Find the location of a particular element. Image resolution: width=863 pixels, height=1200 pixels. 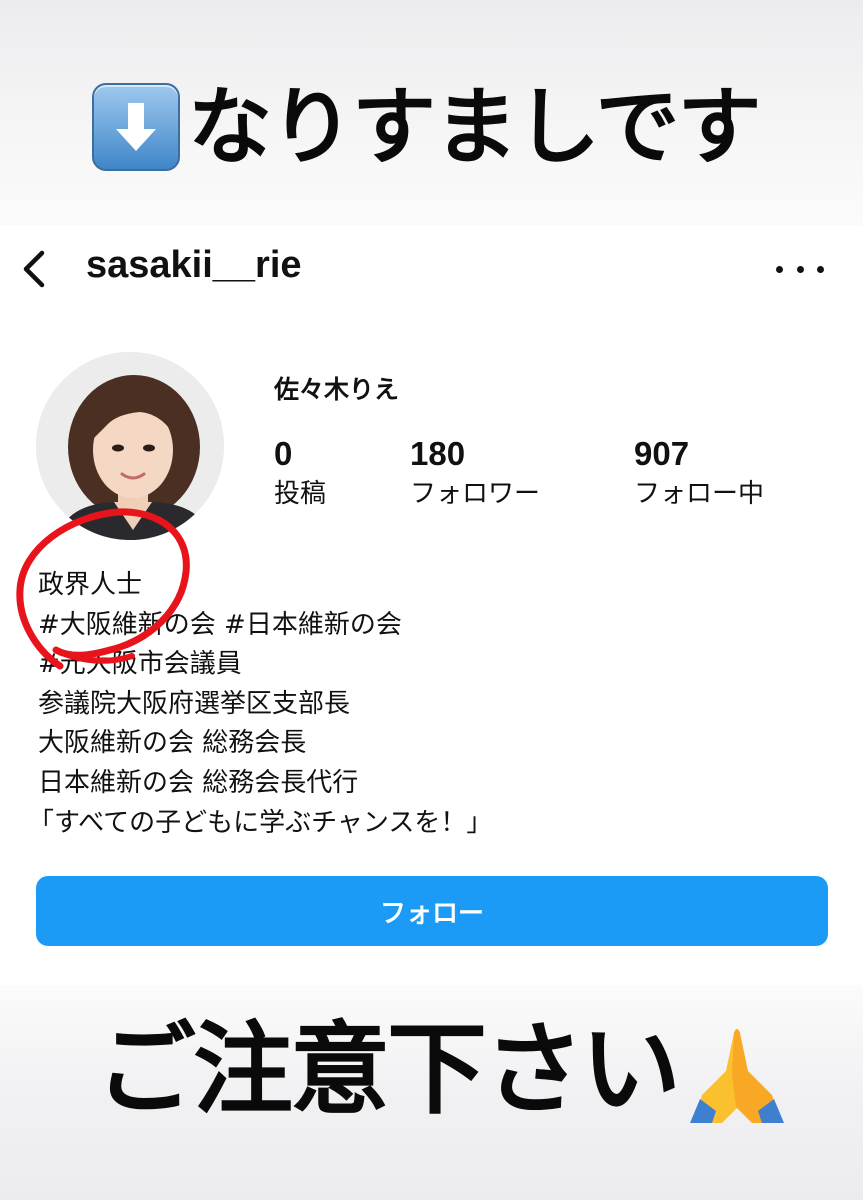

caution-banner: ご注意下さい is located at coordinates (444, 1070).